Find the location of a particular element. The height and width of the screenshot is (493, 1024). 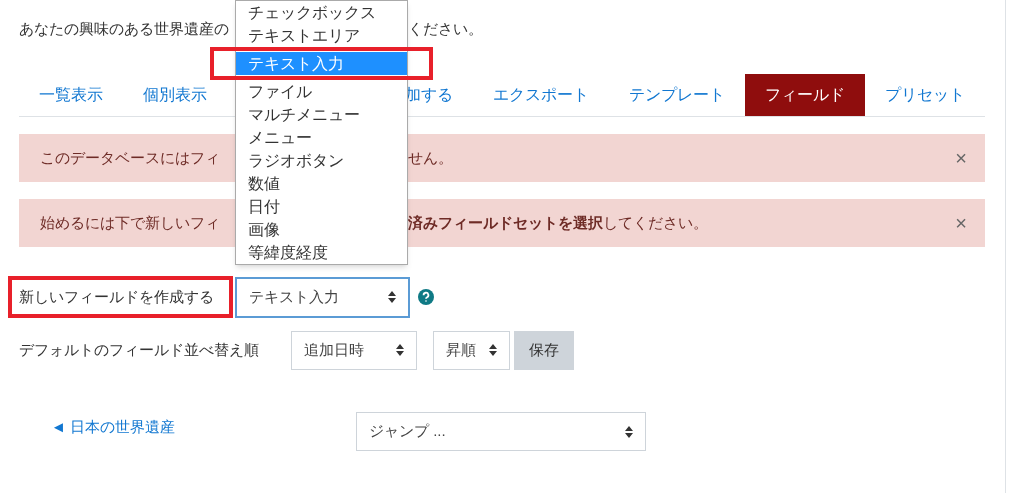

intro-text: あなたの興味のある世界遺産の is located at coordinates (124, 29).